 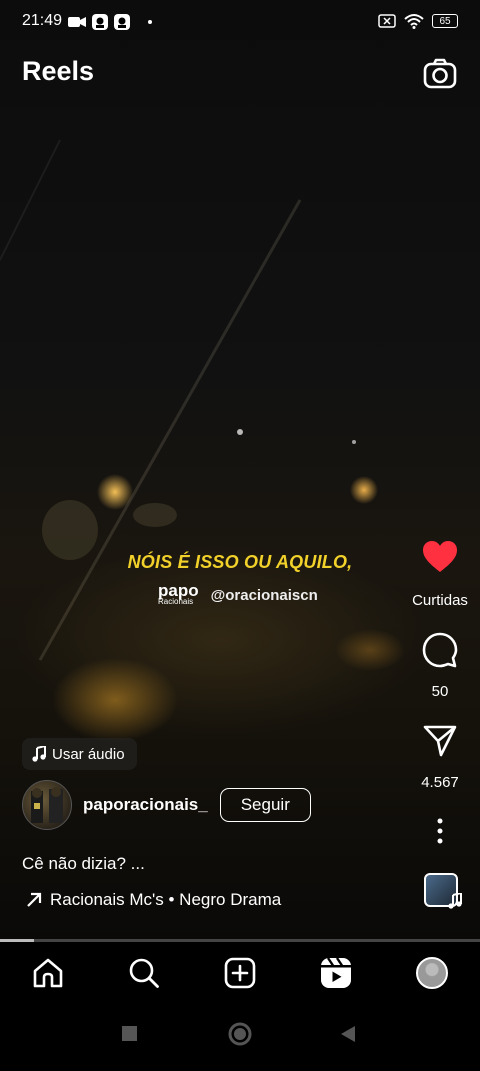 I want to click on nav-home, so click(x=48, y=973).